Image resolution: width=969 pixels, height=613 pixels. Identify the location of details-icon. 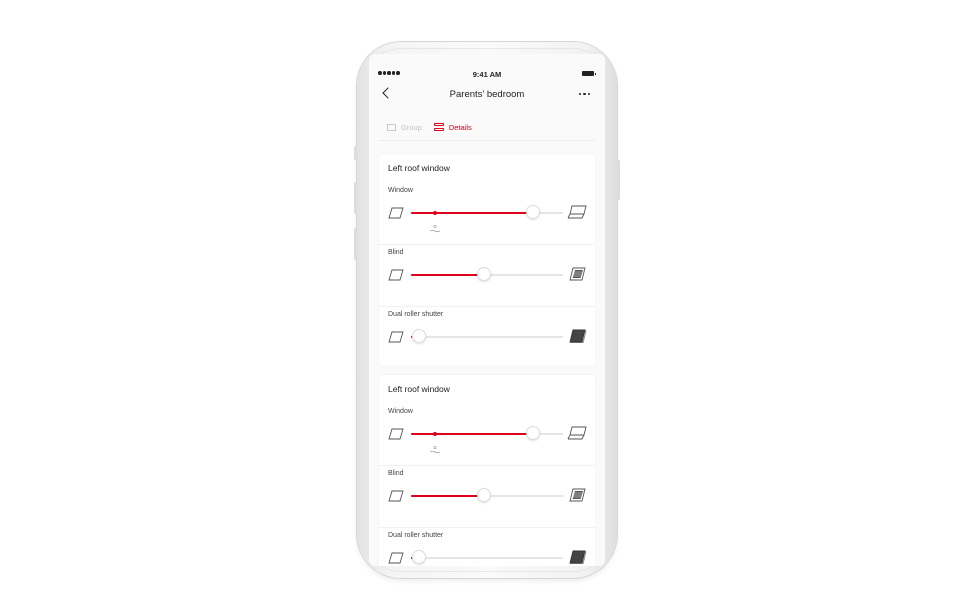
(438, 127).